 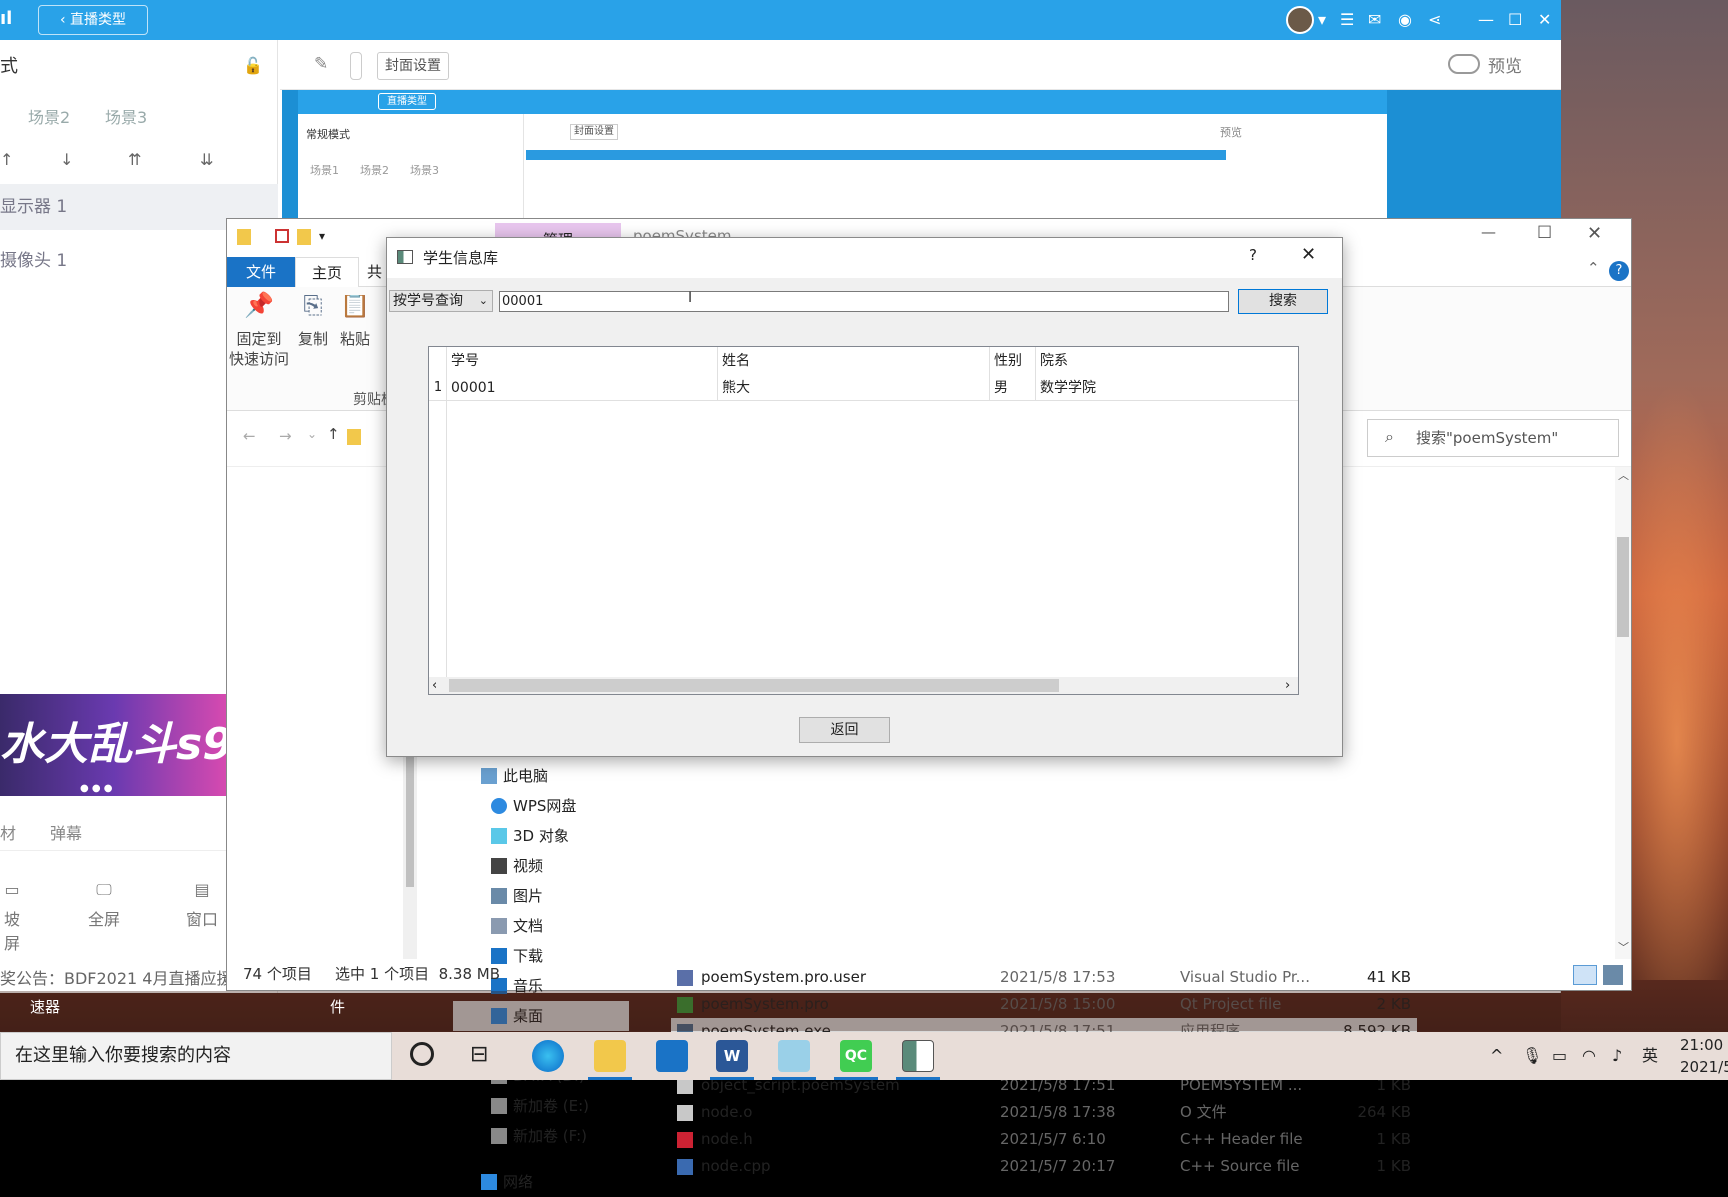 What do you see at coordinates (93, 20) in the screenshot?
I see `live-type-button: ‹ 直播类型` at bounding box center [93, 20].